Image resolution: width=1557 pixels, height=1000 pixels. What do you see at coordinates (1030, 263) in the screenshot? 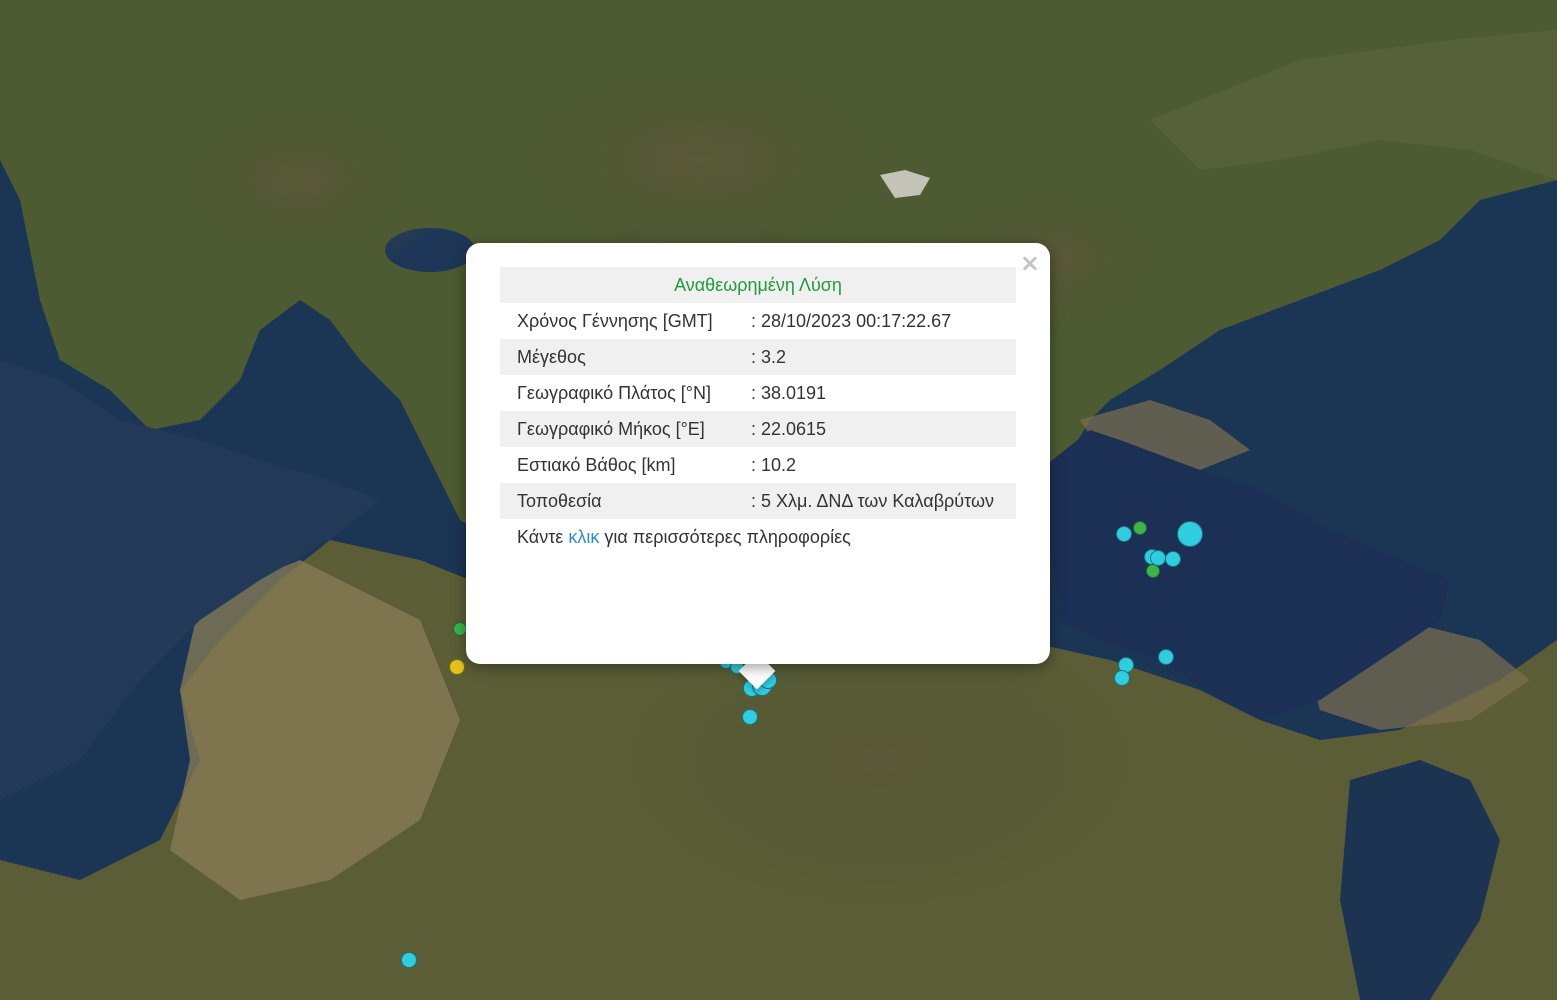
I see `close-icon: ×` at bounding box center [1030, 263].